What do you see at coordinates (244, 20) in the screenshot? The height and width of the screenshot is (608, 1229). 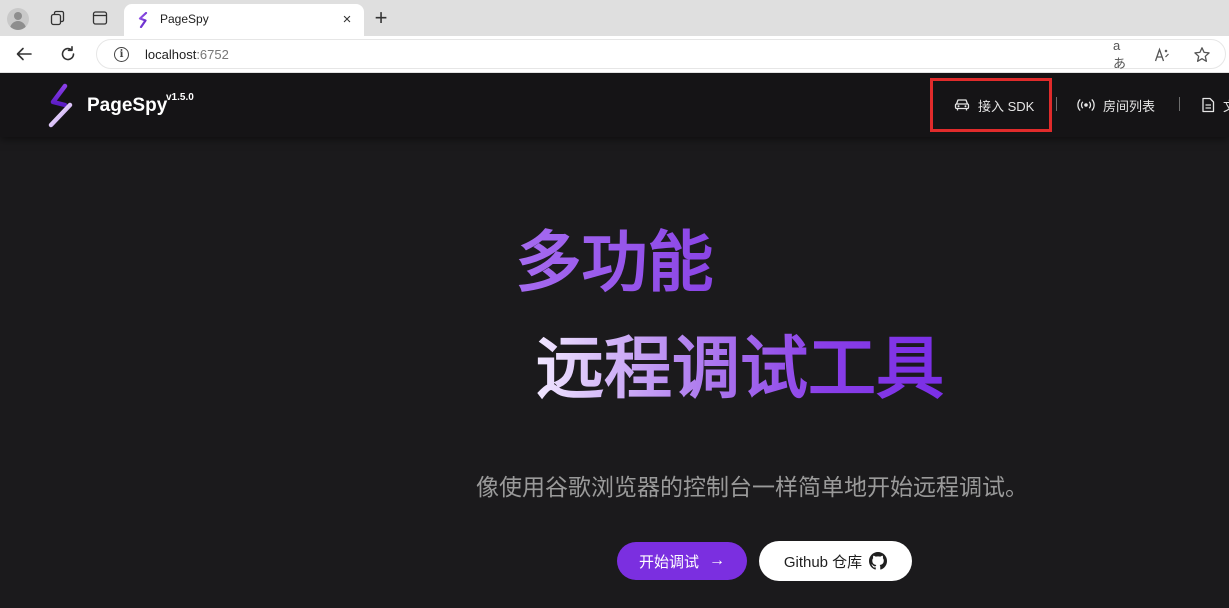 I see `browser-tab-pagespy: PageSpy ×` at bounding box center [244, 20].